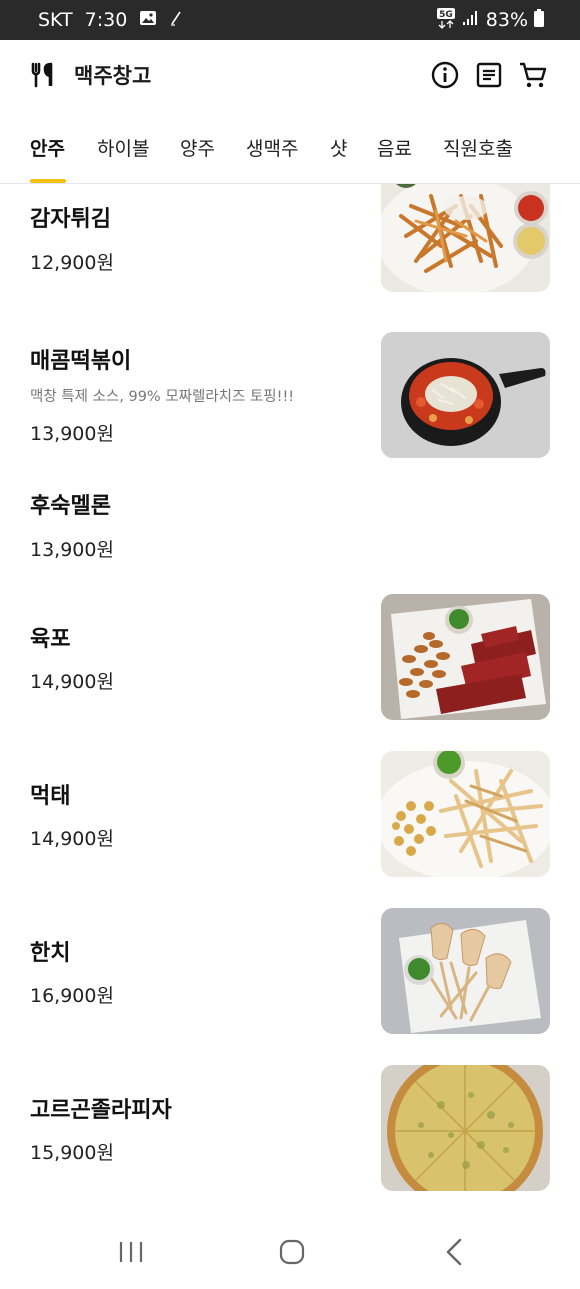 This screenshot has height=1289, width=580. Describe the element at coordinates (290, 532) in the screenshot. I see `list-item: 후숙멜론 13,900원` at that location.